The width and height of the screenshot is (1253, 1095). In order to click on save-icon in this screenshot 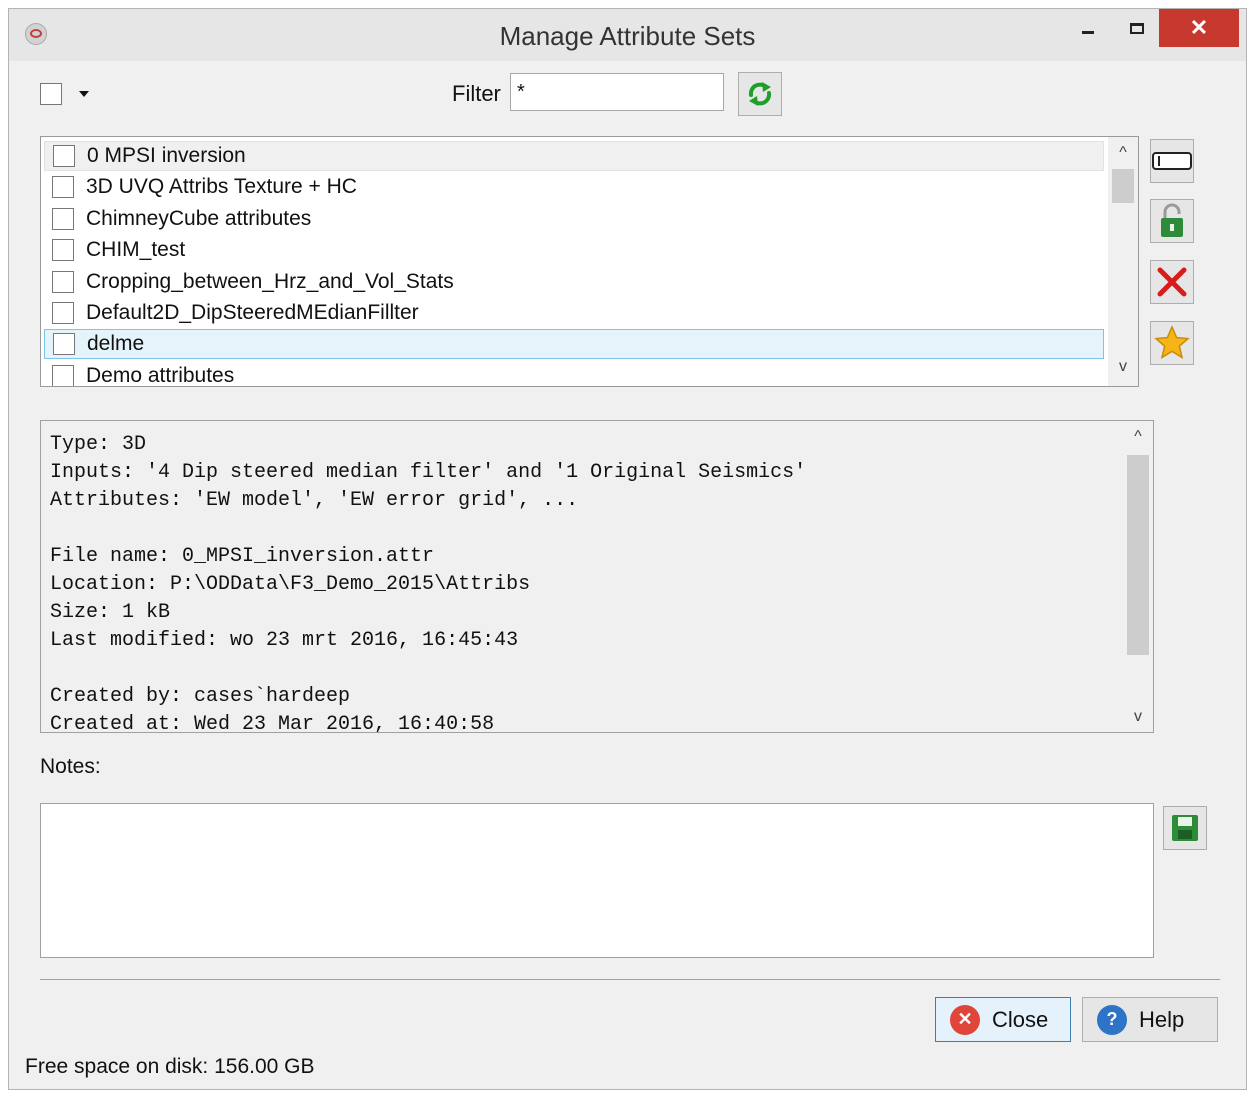, I will do `click(1185, 828)`.